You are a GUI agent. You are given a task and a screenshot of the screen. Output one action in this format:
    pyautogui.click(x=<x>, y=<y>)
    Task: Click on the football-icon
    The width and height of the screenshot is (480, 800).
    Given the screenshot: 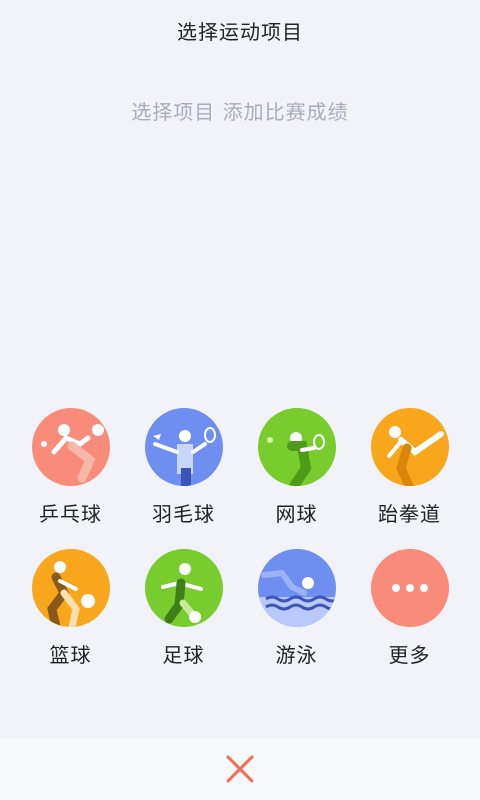 What is the action you would take?
    pyautogui.click(x=183, y=588)
    